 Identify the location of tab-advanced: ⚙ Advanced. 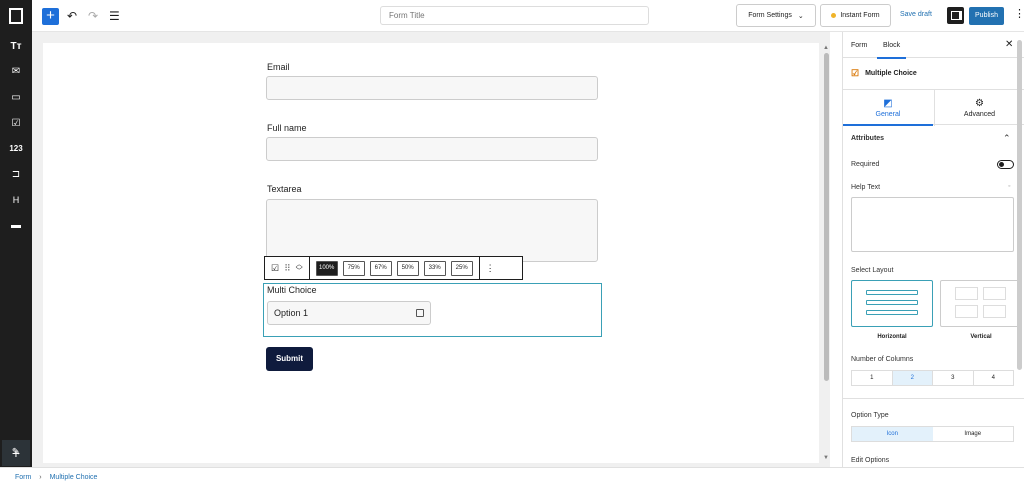
(979, 108).